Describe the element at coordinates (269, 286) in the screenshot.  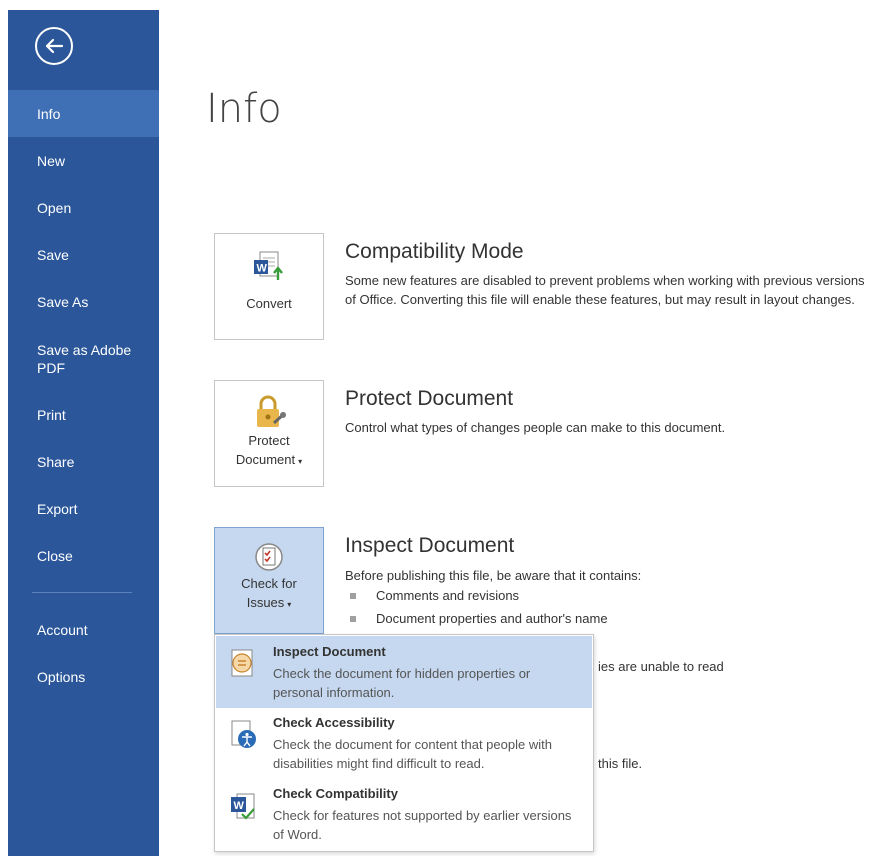
I see `convert-button: W Convert` at that location.